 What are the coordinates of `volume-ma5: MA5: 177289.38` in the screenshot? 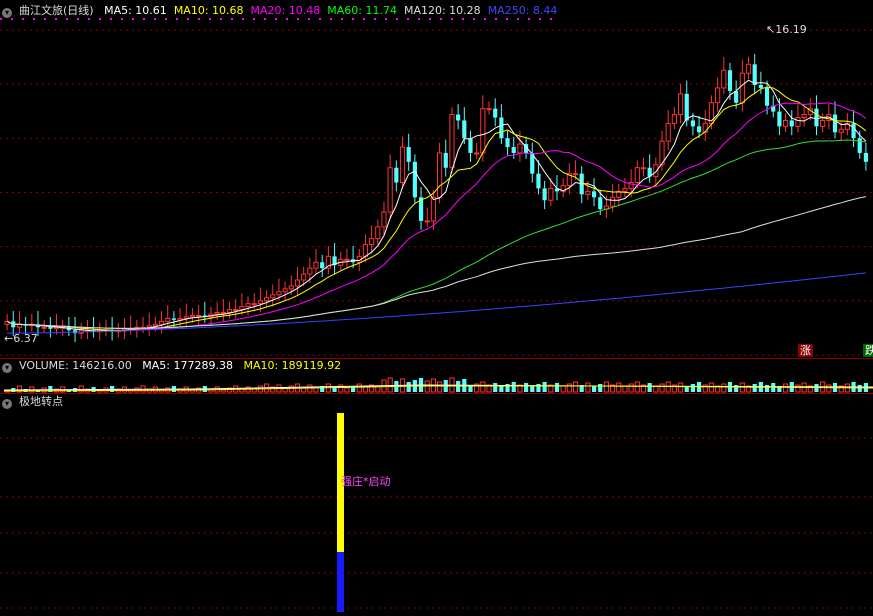 It's located at (187, 365).